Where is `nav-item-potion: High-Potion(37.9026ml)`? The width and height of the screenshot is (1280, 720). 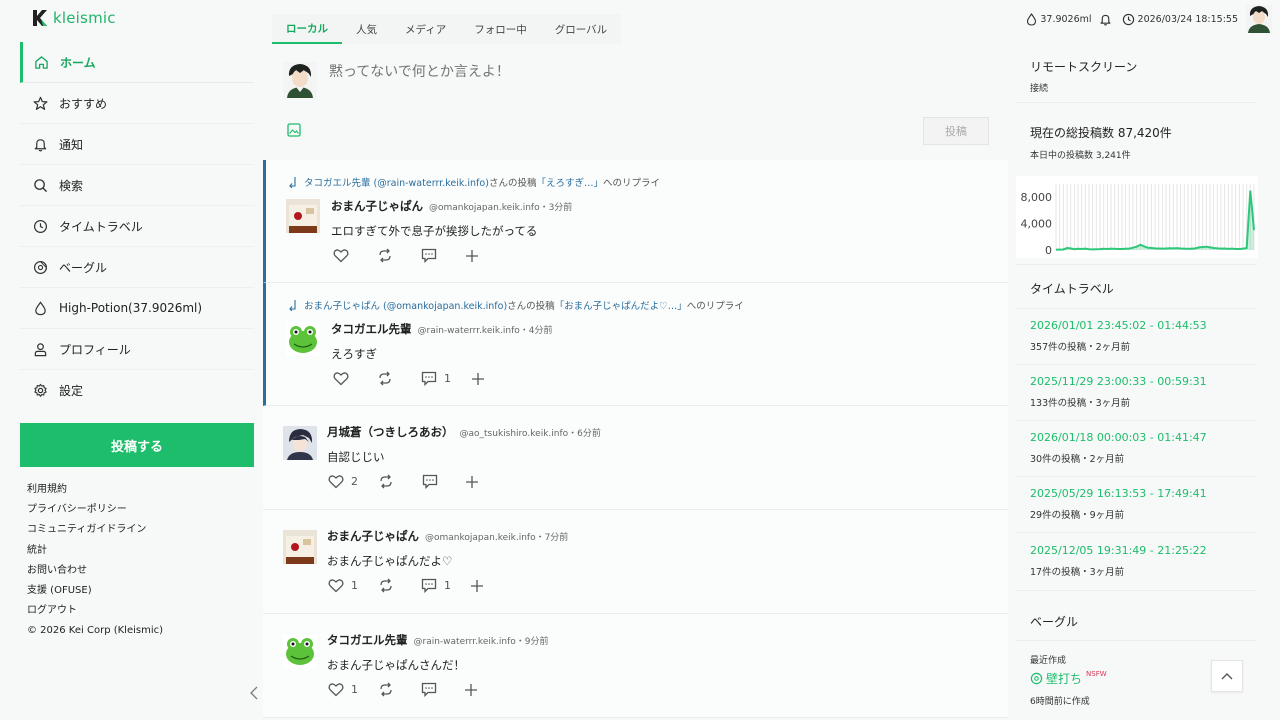
nav-item-potion: High-Potion(37.9026ml) is located at coordinates (137, 308).